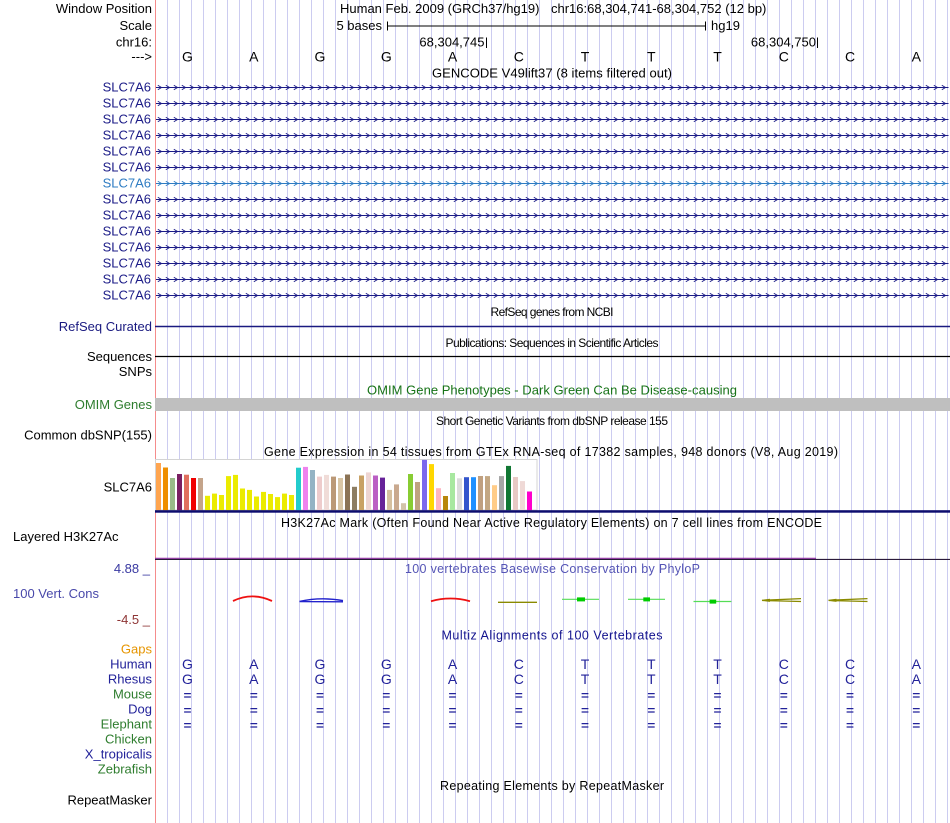 The width and height of the screenshot is (950, 823). Describe the element at coordinates (130, 679) in the screenshot. I see `svg-text: Rhesus` at that location.